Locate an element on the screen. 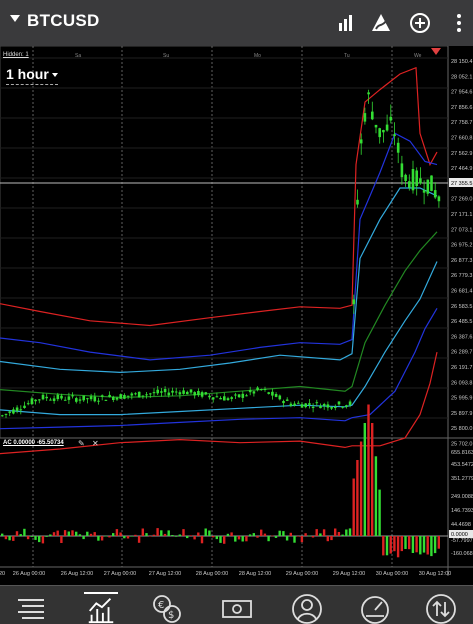 Image resolution: width=473 pixels, height=624 pixels. add-icon is located at coordinates (420, 23).